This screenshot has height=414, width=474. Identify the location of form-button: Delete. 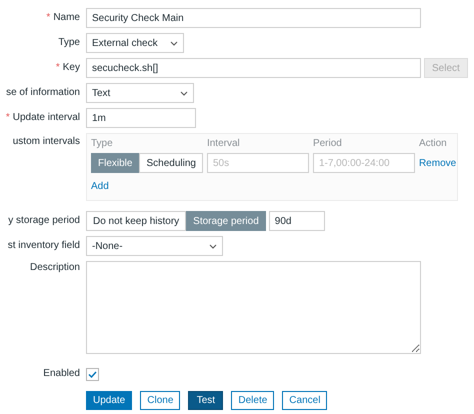
(252, 400).